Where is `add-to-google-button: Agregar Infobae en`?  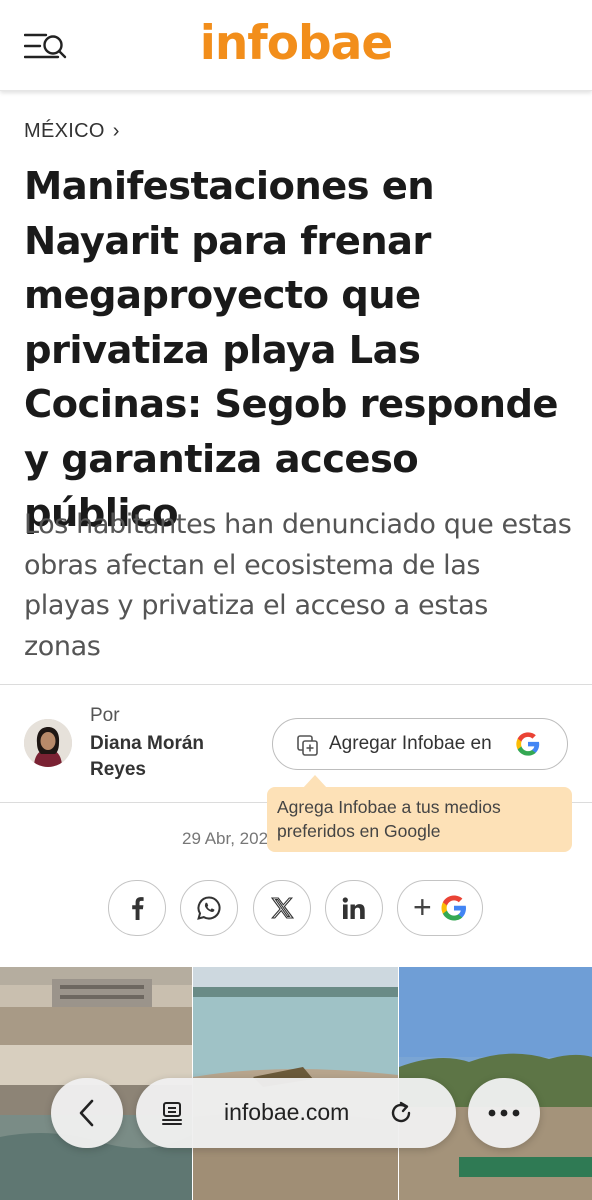
add-to-google-button: Agregar Infobae en is located at coordinates (420, 744).